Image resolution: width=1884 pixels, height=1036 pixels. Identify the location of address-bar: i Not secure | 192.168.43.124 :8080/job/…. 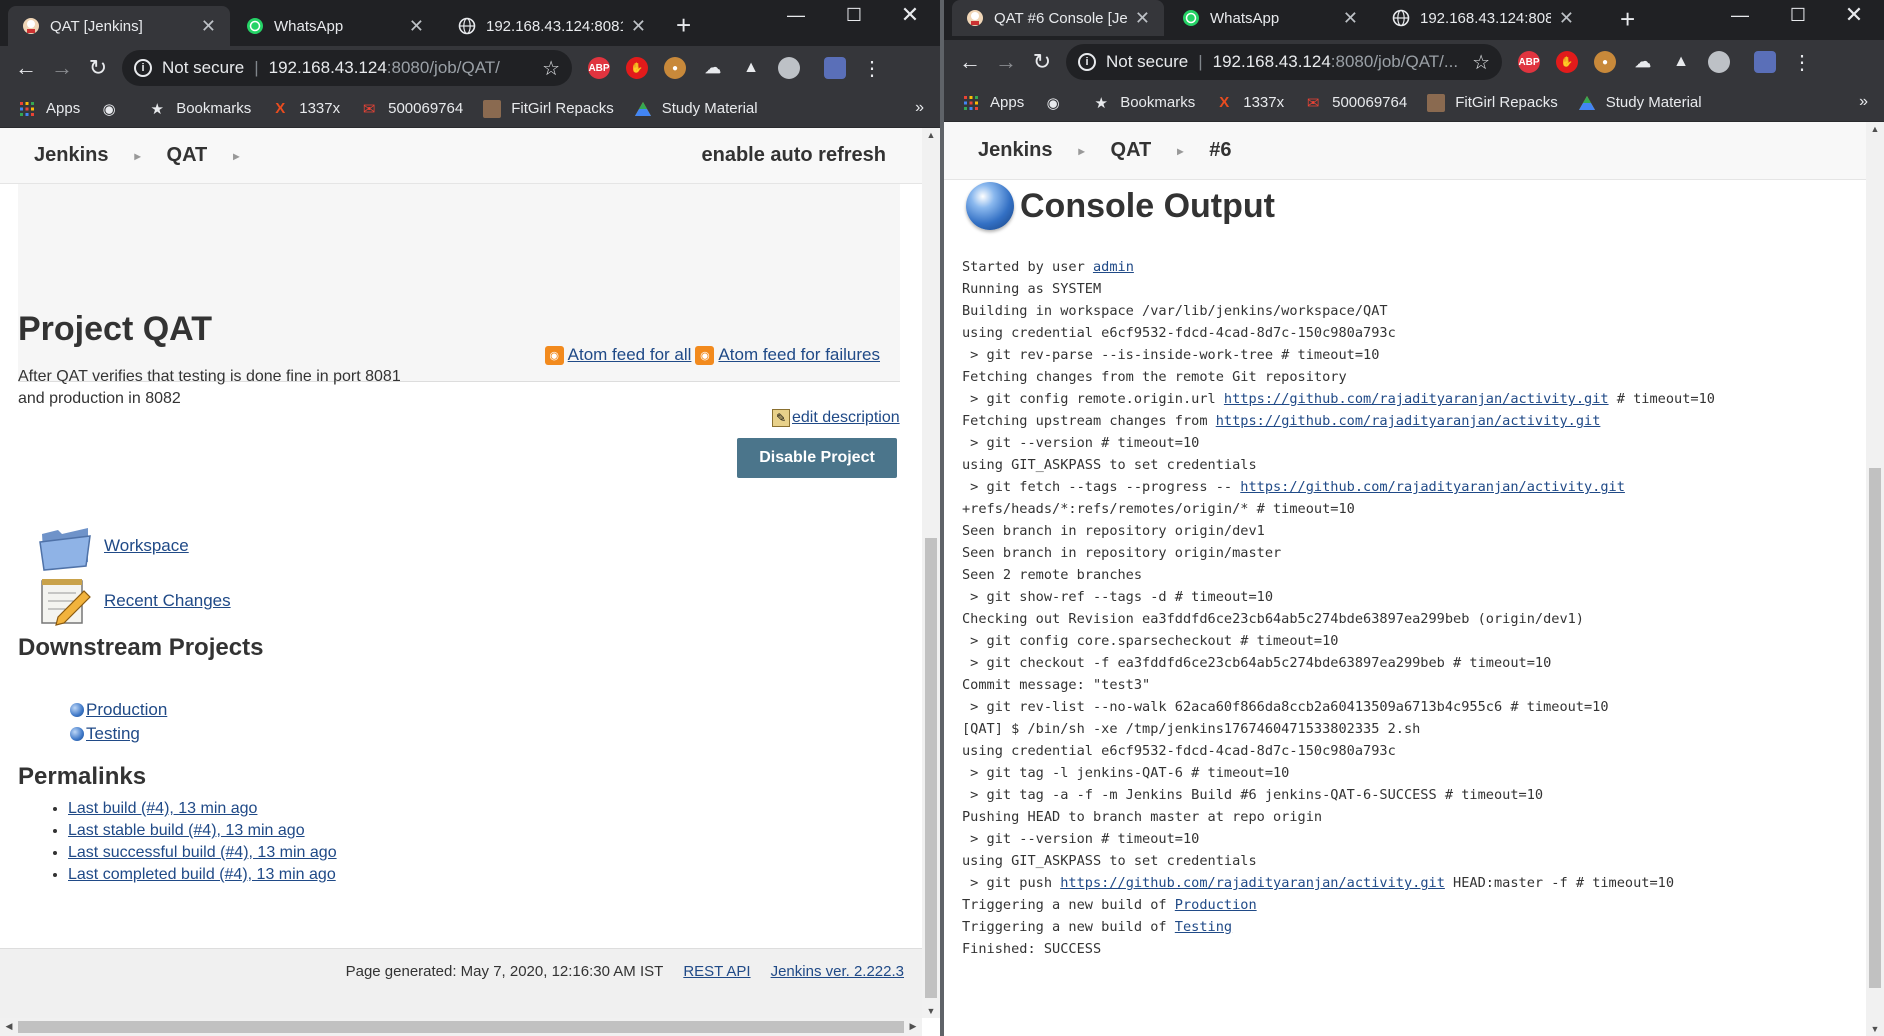
(347, 68).